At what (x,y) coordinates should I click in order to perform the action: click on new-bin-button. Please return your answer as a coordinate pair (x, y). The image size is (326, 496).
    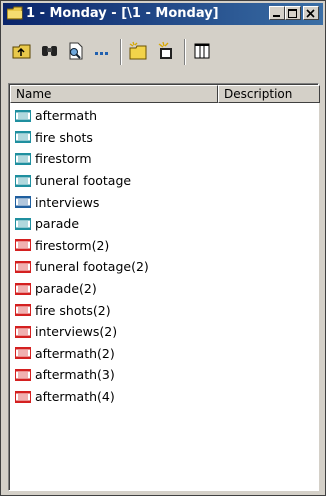
    Looking at the image, I should click on (139, 52).